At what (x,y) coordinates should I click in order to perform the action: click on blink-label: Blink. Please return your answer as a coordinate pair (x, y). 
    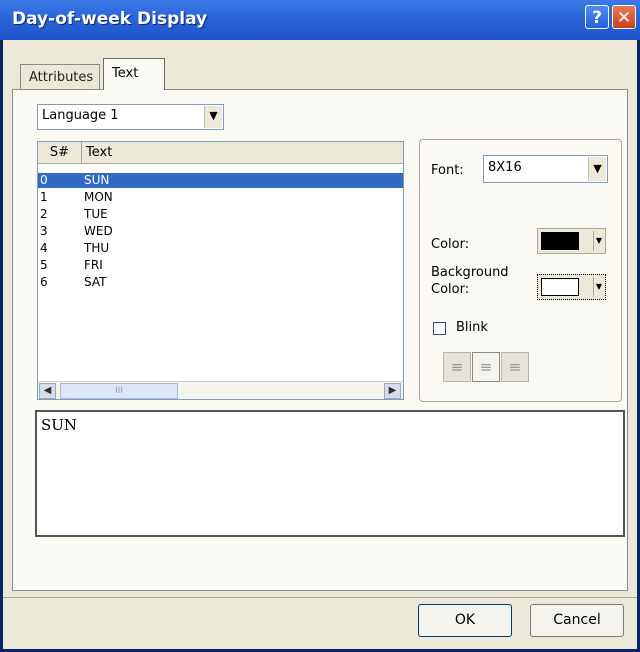
    Looking at the image, I should click on (472, 327).